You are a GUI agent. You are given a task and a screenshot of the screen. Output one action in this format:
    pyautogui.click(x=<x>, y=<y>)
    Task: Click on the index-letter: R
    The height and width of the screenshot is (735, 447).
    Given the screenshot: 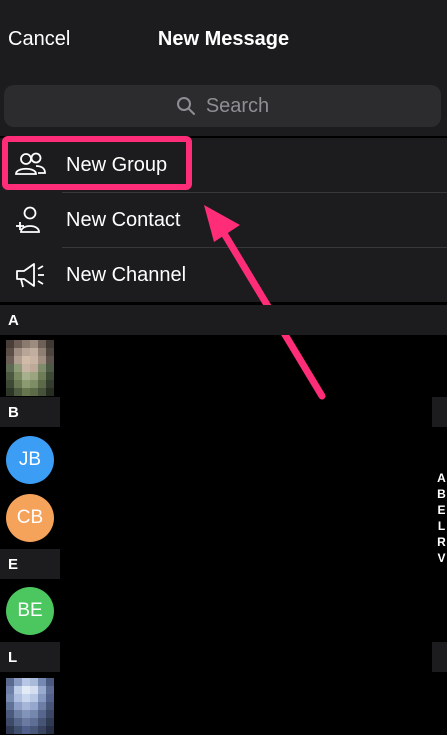 What is the action you would take?
    pyautogui.click(x=441, y=542)
    